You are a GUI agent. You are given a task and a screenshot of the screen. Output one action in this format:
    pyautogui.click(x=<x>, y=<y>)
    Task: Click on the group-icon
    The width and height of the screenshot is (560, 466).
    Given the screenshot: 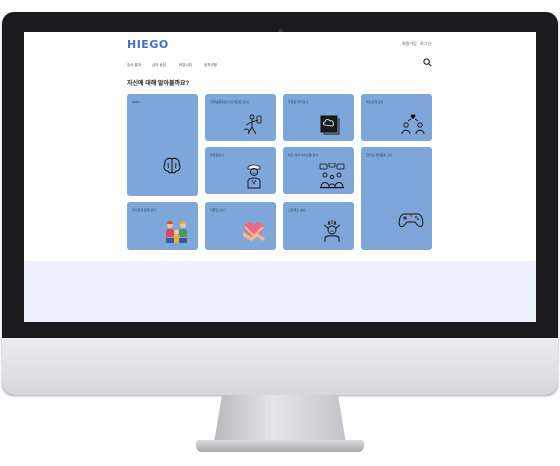 What is the action you would take?
    pyautogui.click(x=176, y=232)
    